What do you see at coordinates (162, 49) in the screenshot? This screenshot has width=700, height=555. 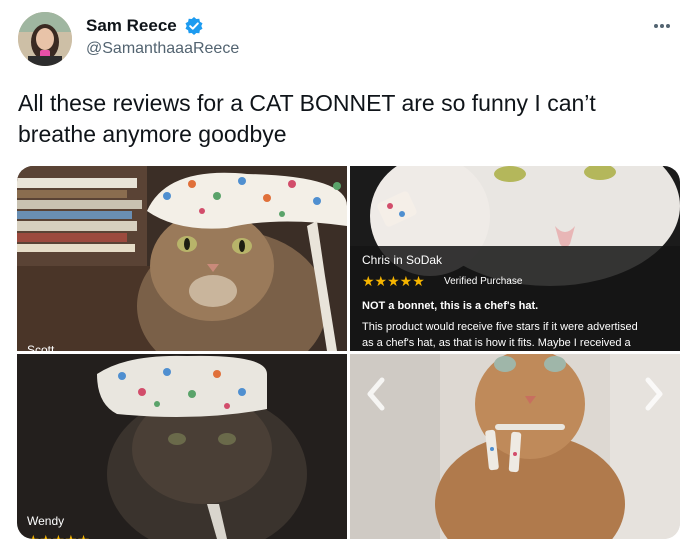 I see `handle: @SamanthaaaReece` at bounding box center [162, 49].